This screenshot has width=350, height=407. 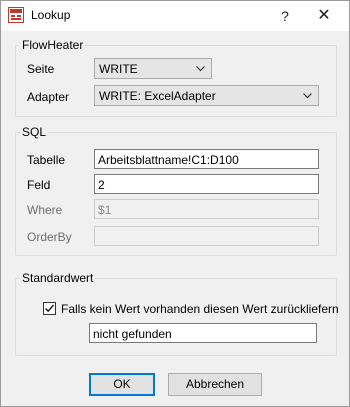 What do you see at coordinates (34, 132) in the screenshot?
I see `sql-group-title: SQL` at bounding box center [34, 132].